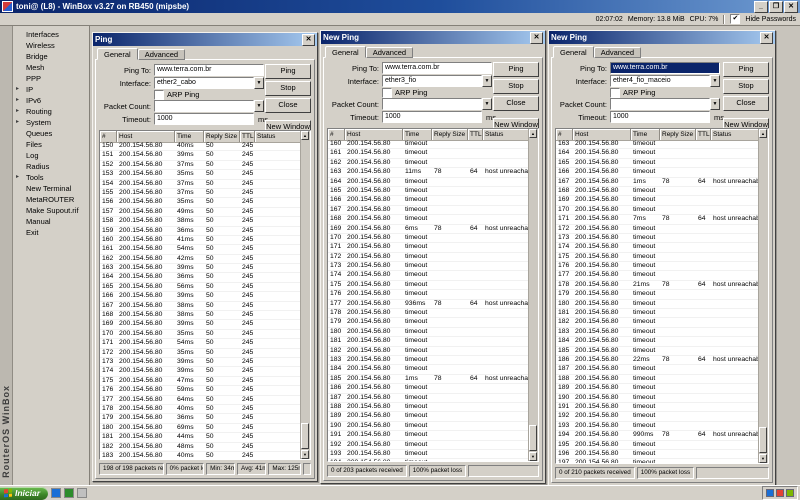  I want to click on table-row: 185 200.154.56.80 timeout, so click(657, 351).